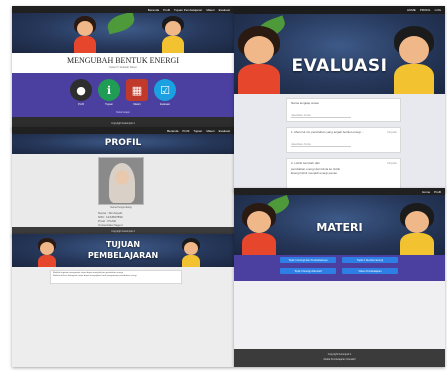 The height and width of the screenshot is (371, 447). Describe the element at coordinates (321, 144) in the screenshot. I see `answer-input: Jawaban Anda` at that location.